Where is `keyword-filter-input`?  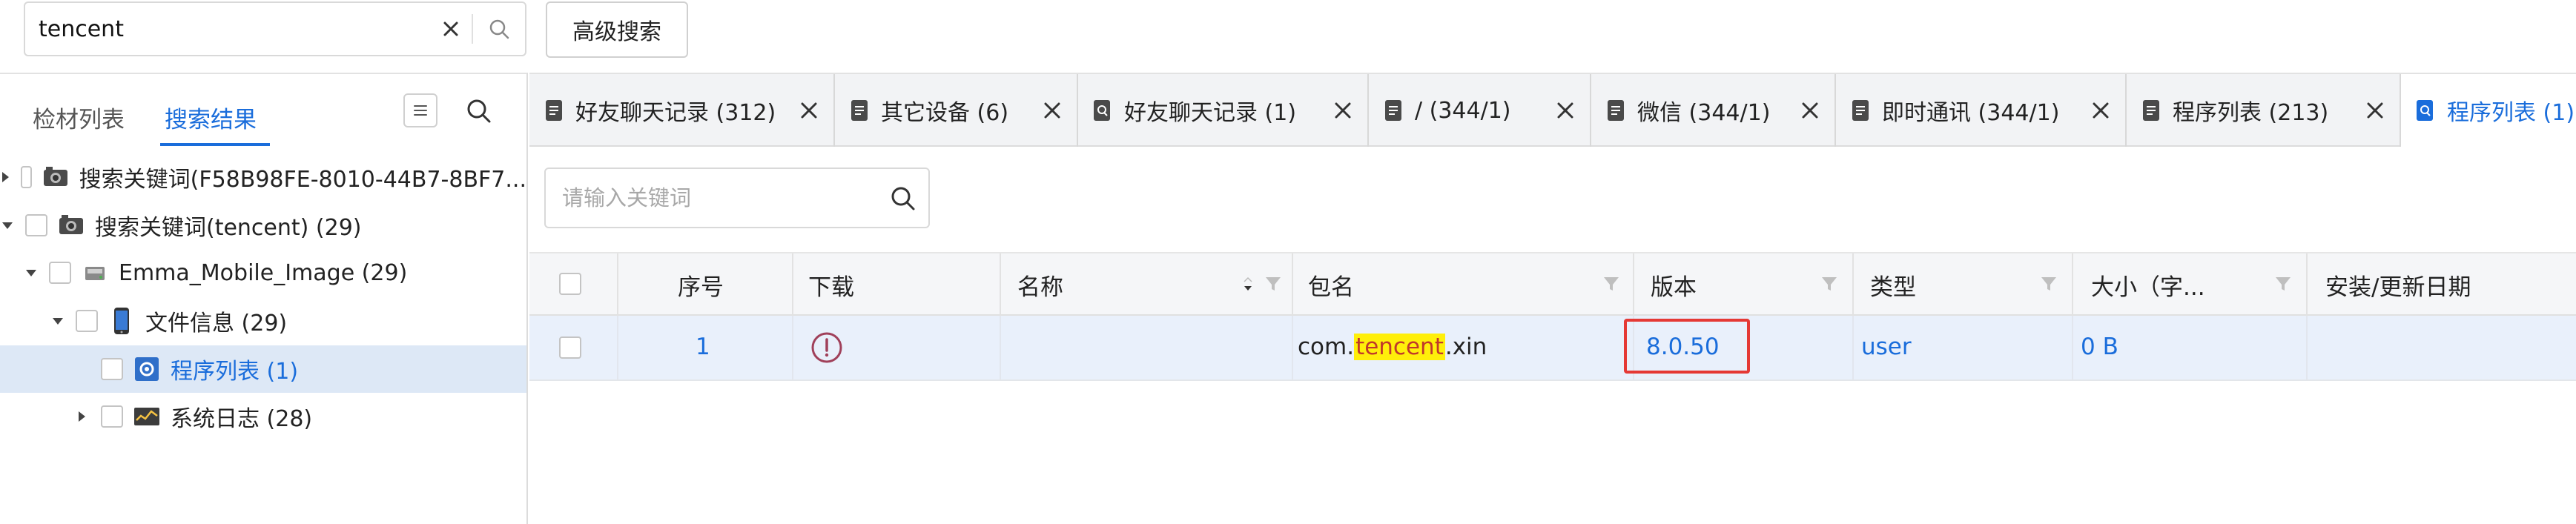 keyword-filter-input is located at coordinates (716, 198).